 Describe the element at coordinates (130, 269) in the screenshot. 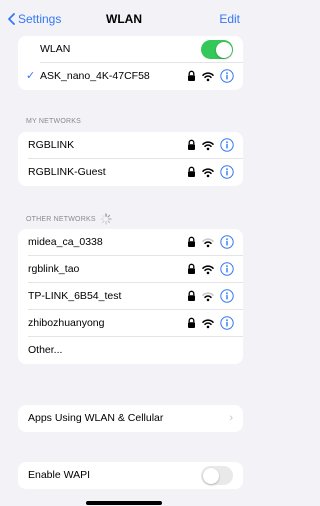

I see `network-row: rgblink_tao` at that location.